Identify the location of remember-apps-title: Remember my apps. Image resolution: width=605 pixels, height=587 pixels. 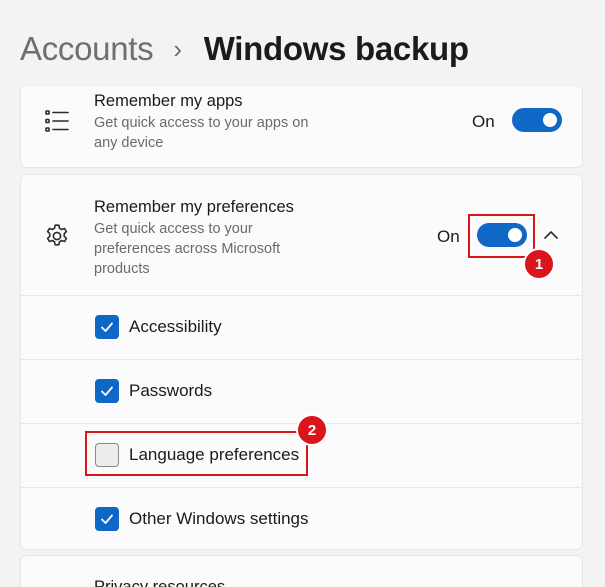
(168, 101).